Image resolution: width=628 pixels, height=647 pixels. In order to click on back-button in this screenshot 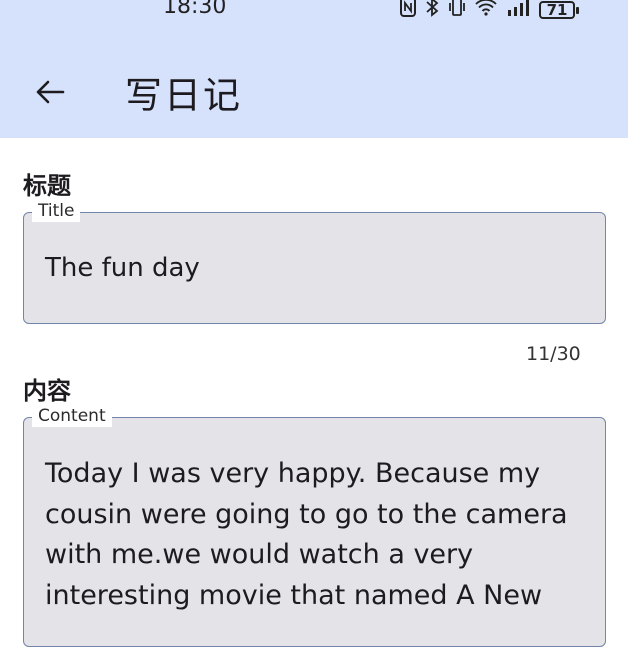, I will do `click(50, 92)`.